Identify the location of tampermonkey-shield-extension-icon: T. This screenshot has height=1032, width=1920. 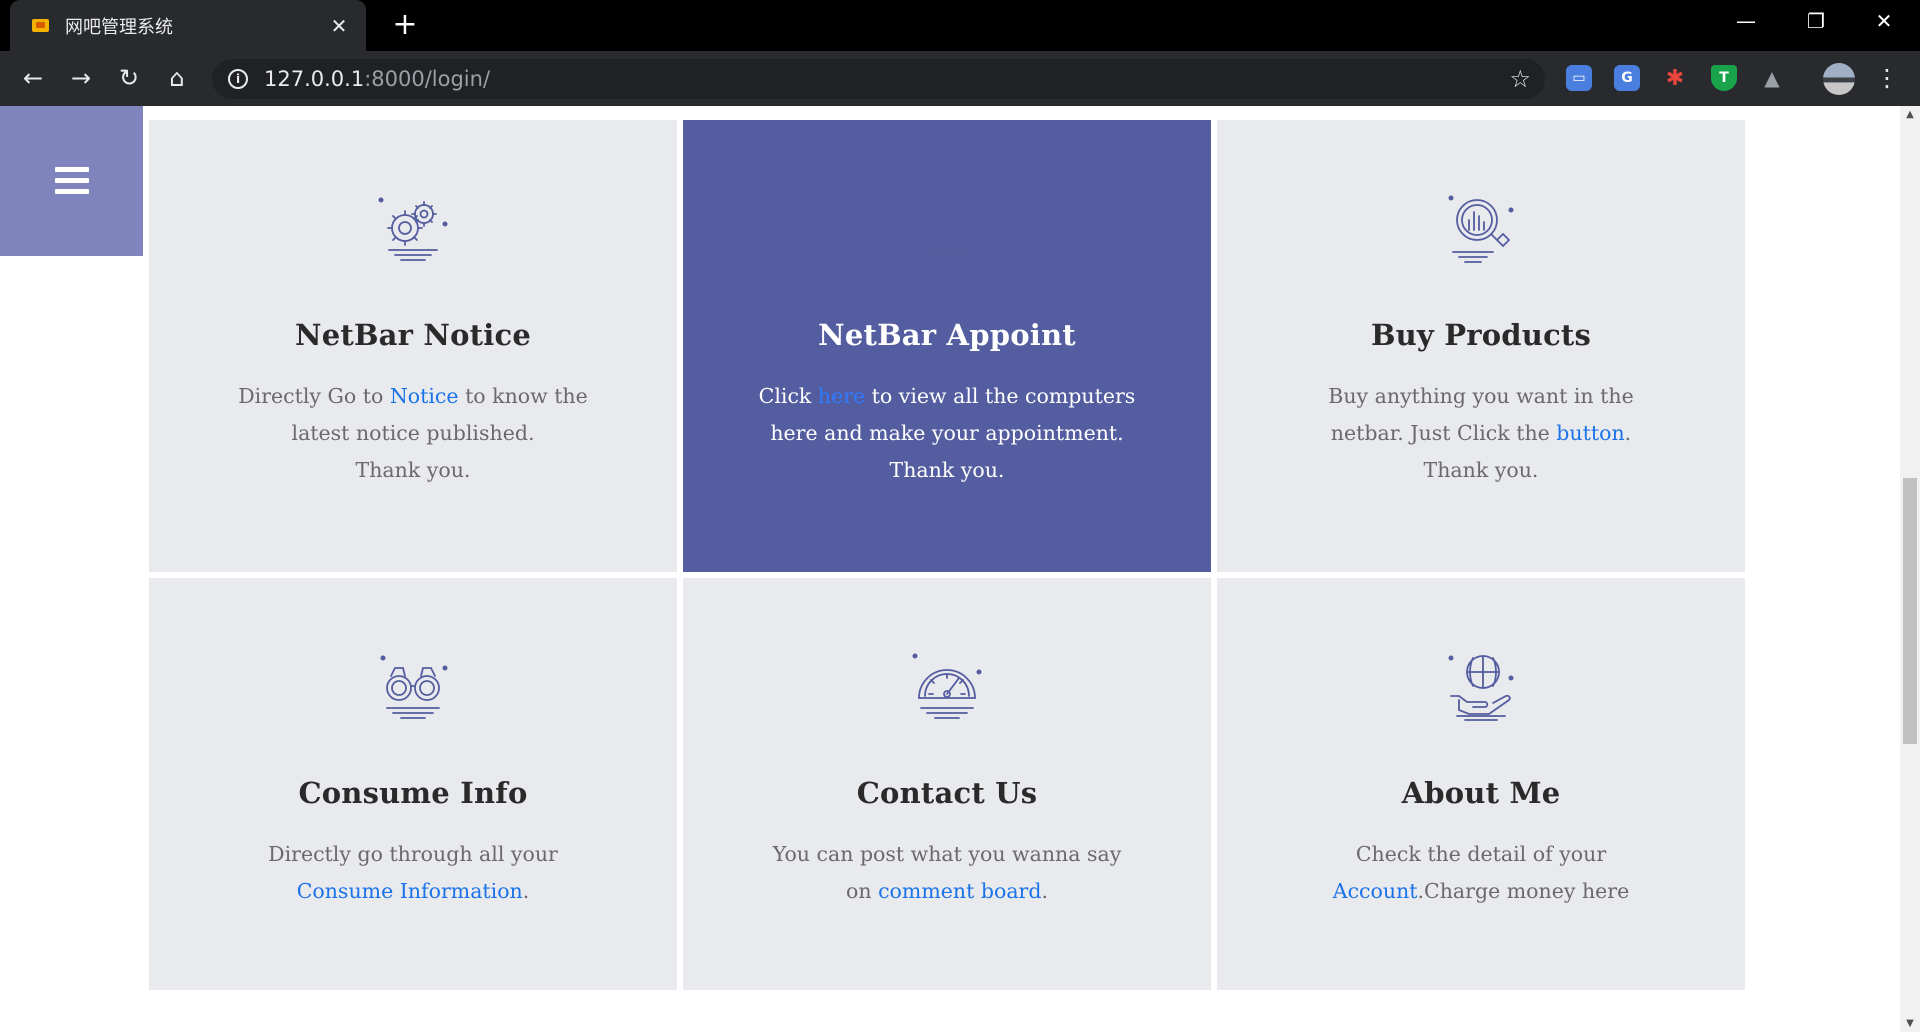
(1724, 78).